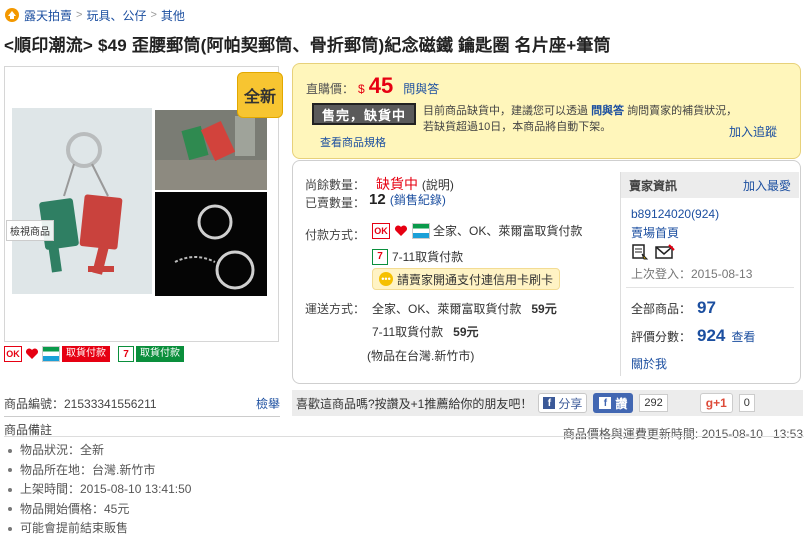 The height and width of the screenshot is (547, 809). I want to click on follow-link: 加入追蹤, so click(753, 131).